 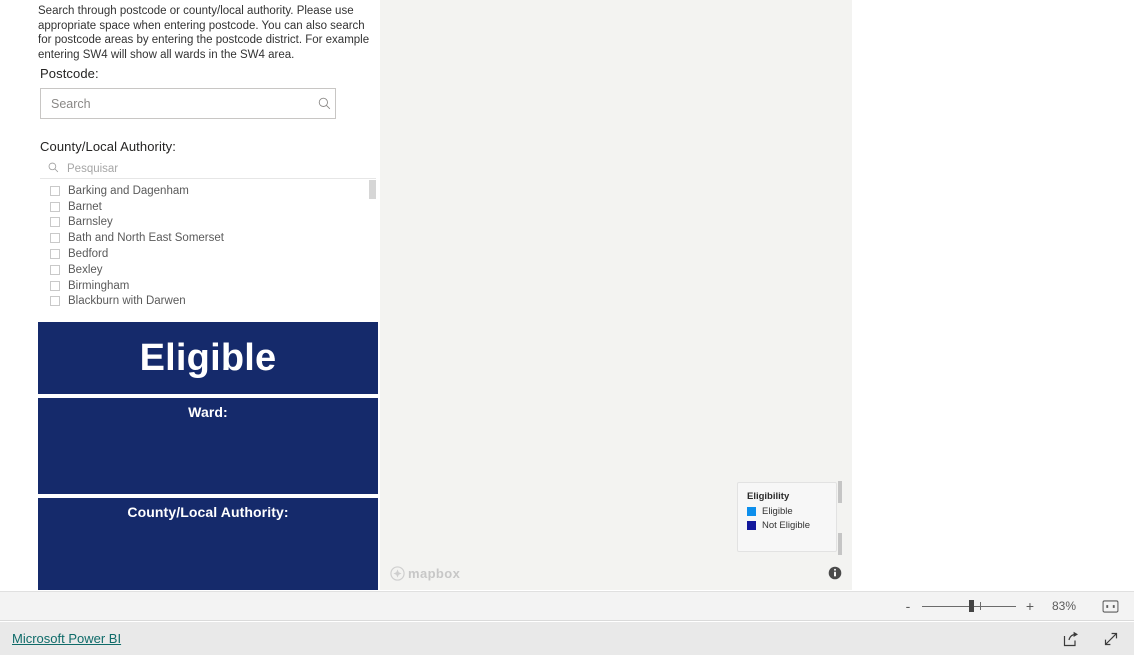 I want to click on map-legend: Eligibility Eligible Not Eligible, so click(x=789, y=518).